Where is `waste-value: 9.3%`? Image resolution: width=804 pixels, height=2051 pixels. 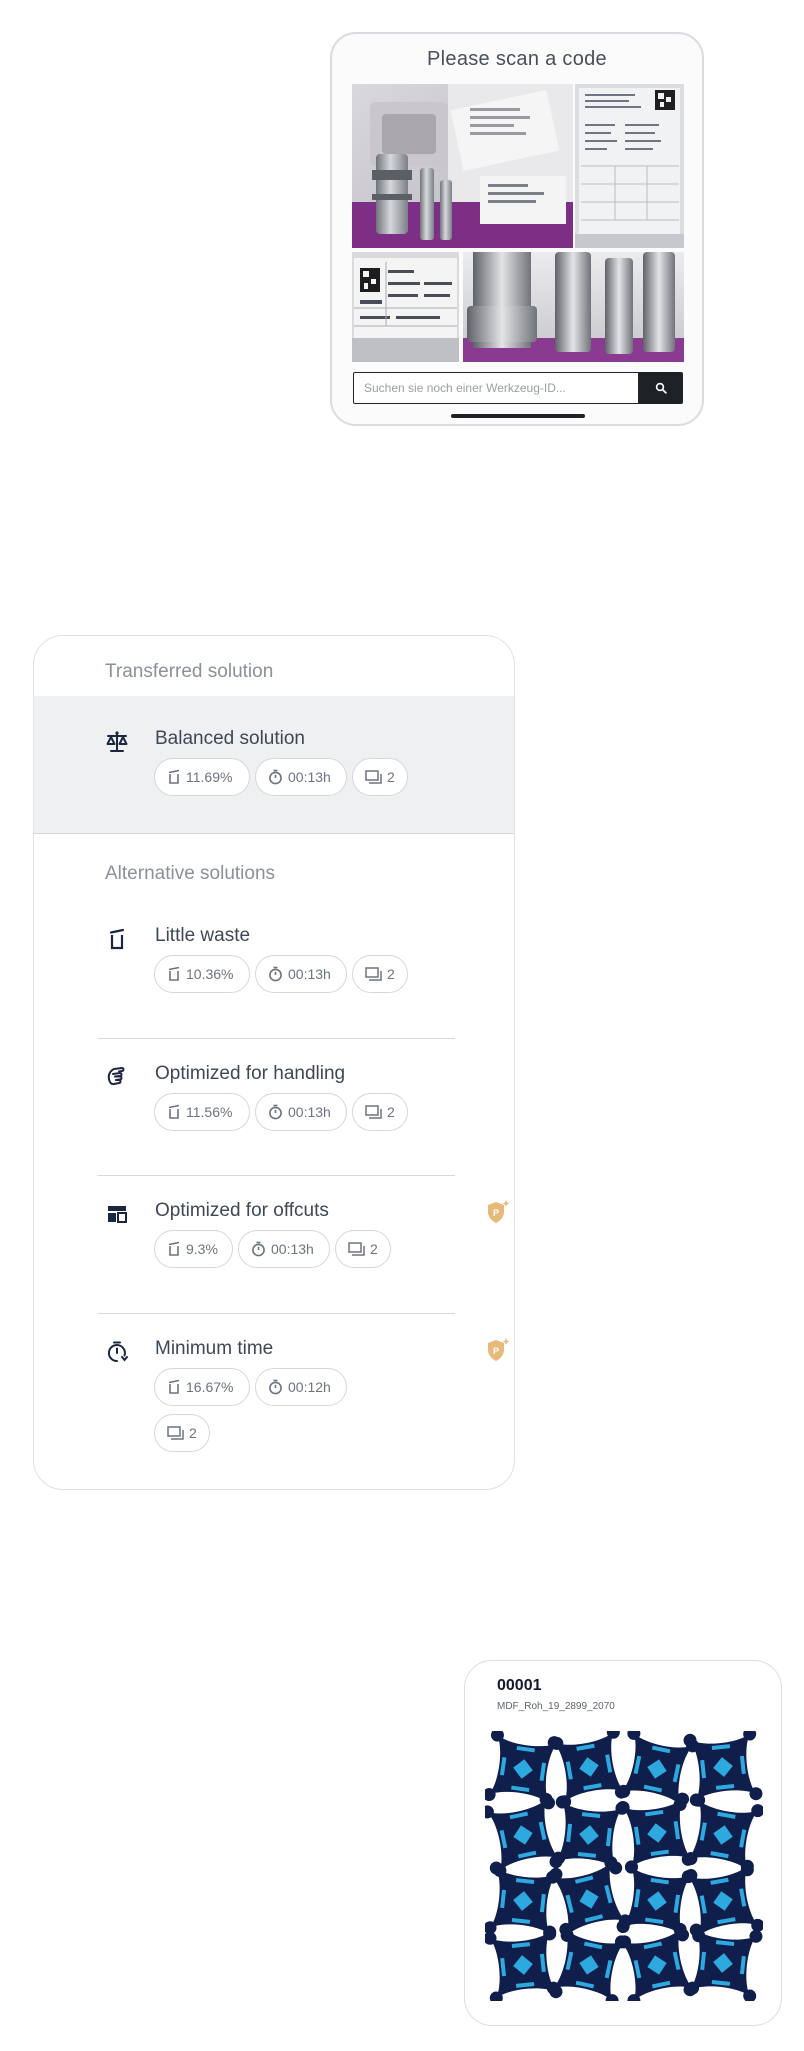
waste-value: 9.3% is located at coordinates (202, 1249).